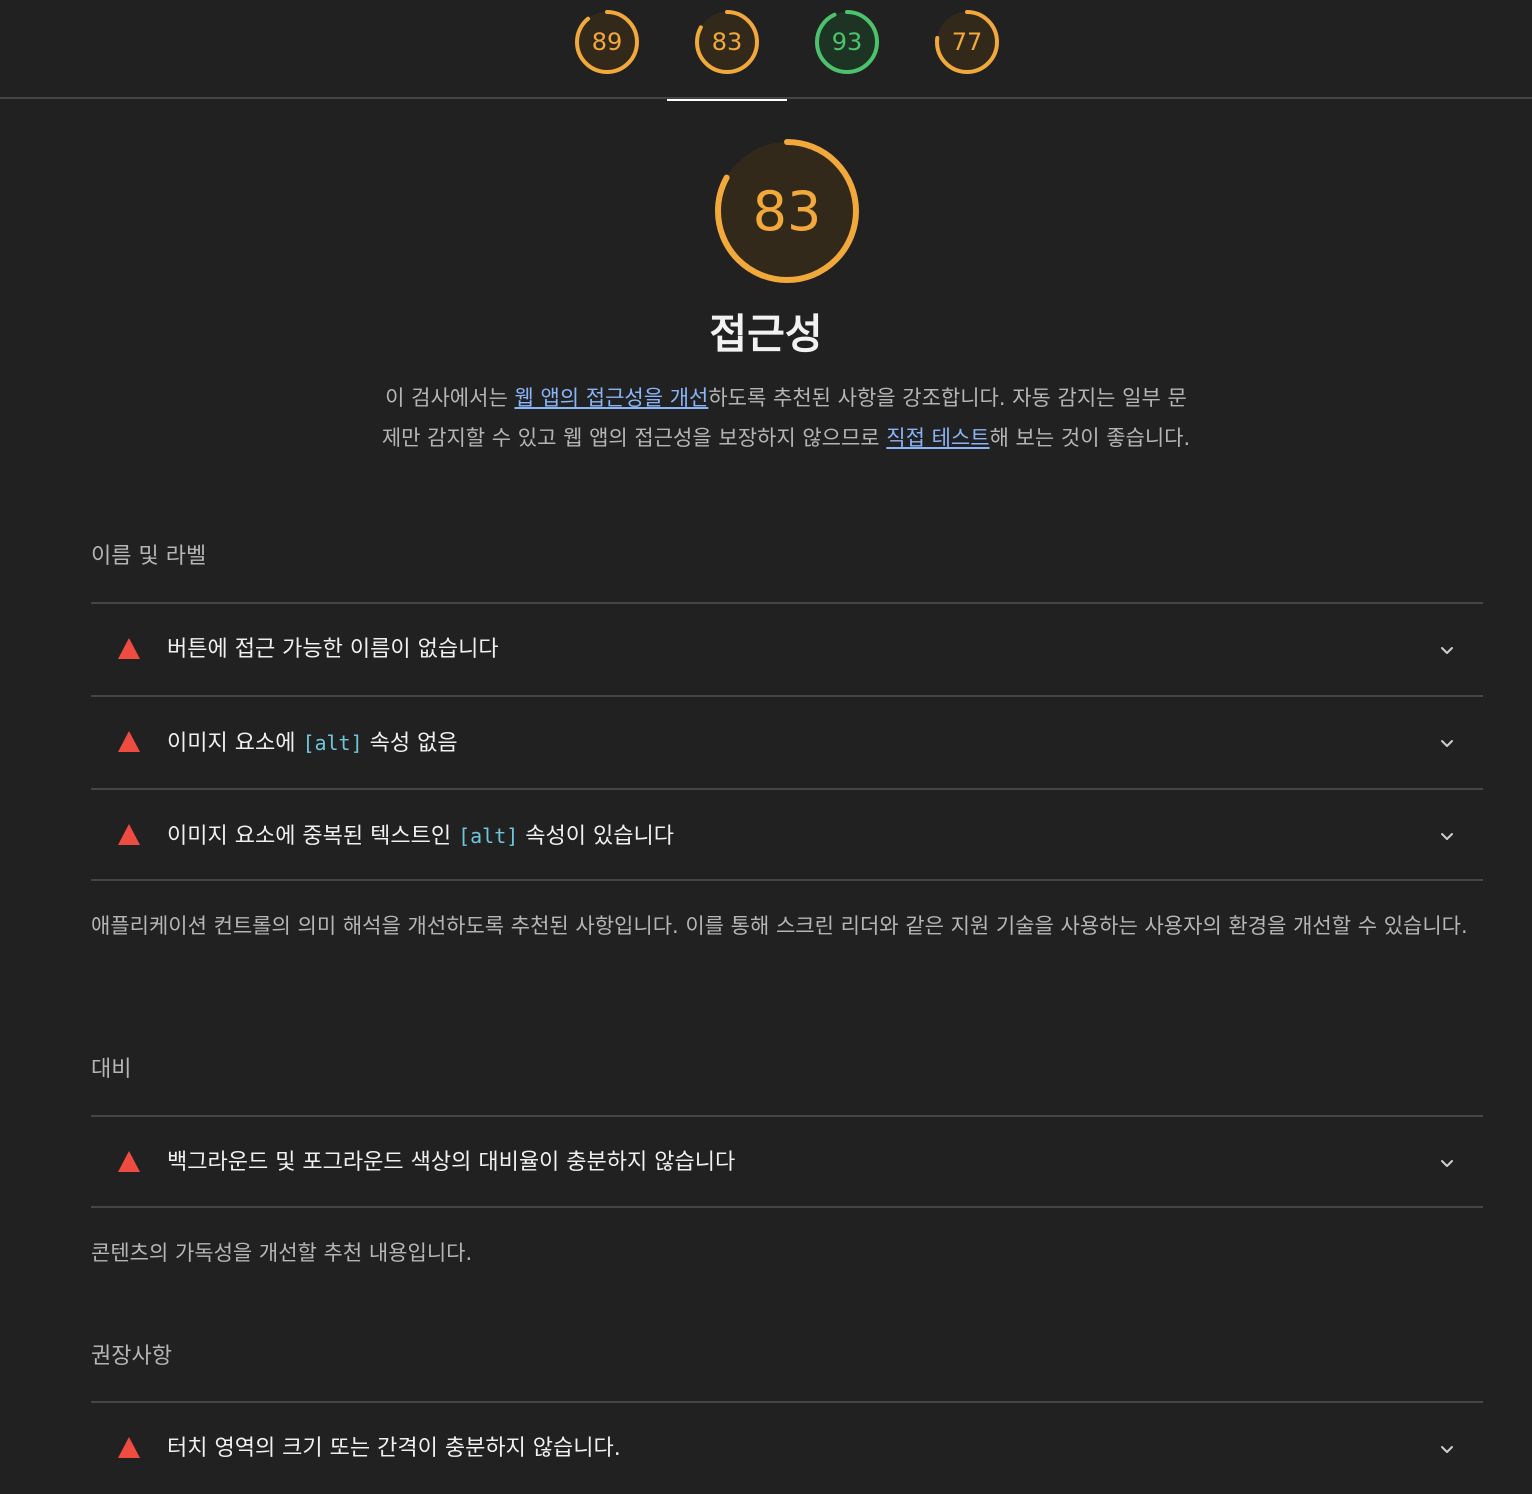 This screenshot has height=1494, width=1532. I want to click on tab-score: 89, so click(607, 42).